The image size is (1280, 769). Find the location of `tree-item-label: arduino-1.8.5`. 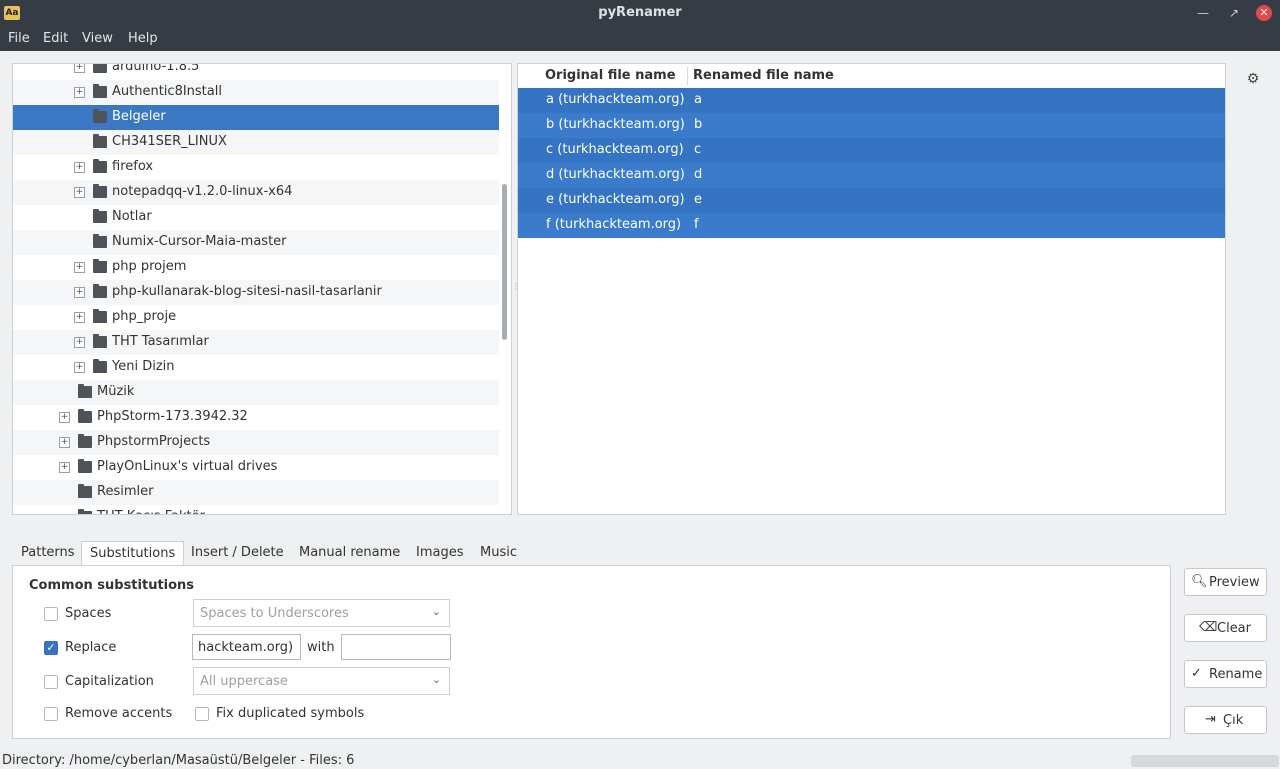

tree-item-label: arduino-1.8.5 is located at coordinates (156, 68).